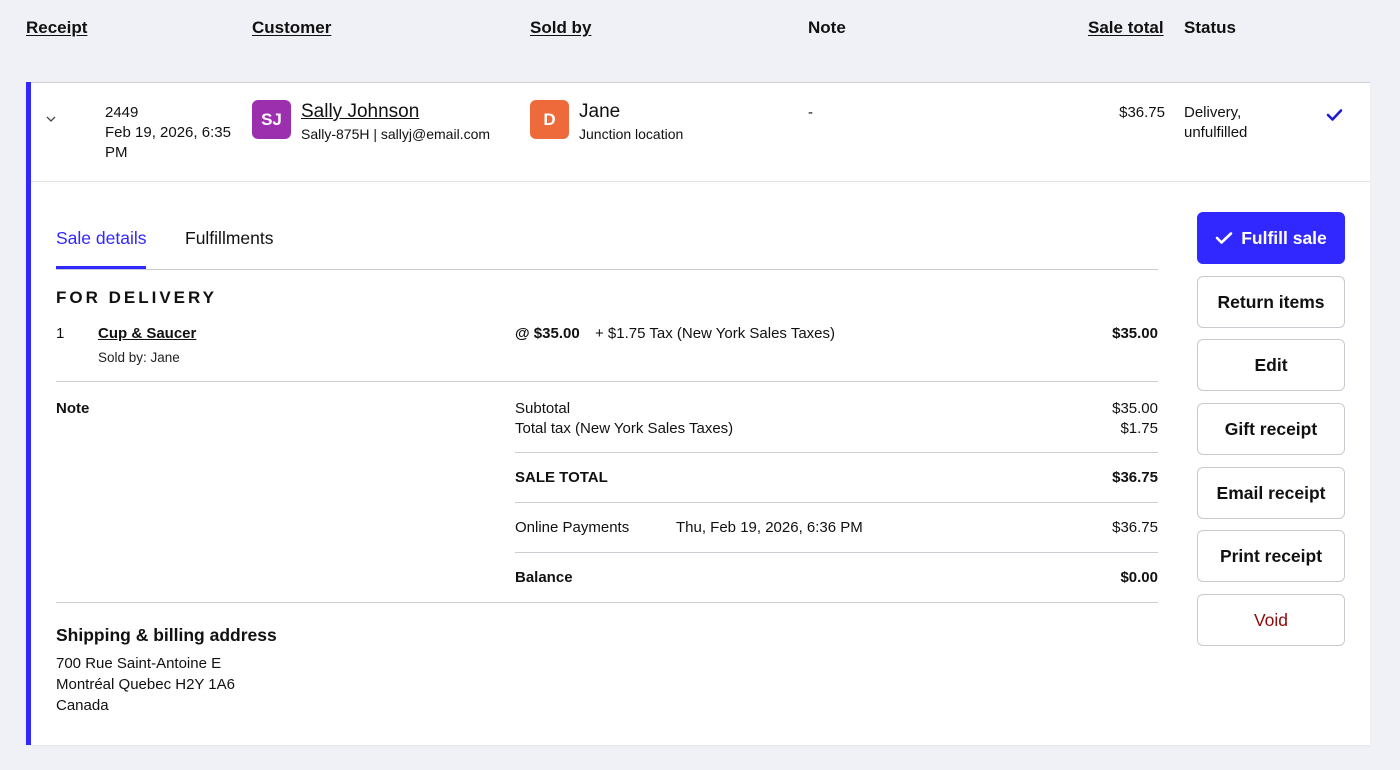  I want to click on header-sold-by: Sold by, so click(560, 28).